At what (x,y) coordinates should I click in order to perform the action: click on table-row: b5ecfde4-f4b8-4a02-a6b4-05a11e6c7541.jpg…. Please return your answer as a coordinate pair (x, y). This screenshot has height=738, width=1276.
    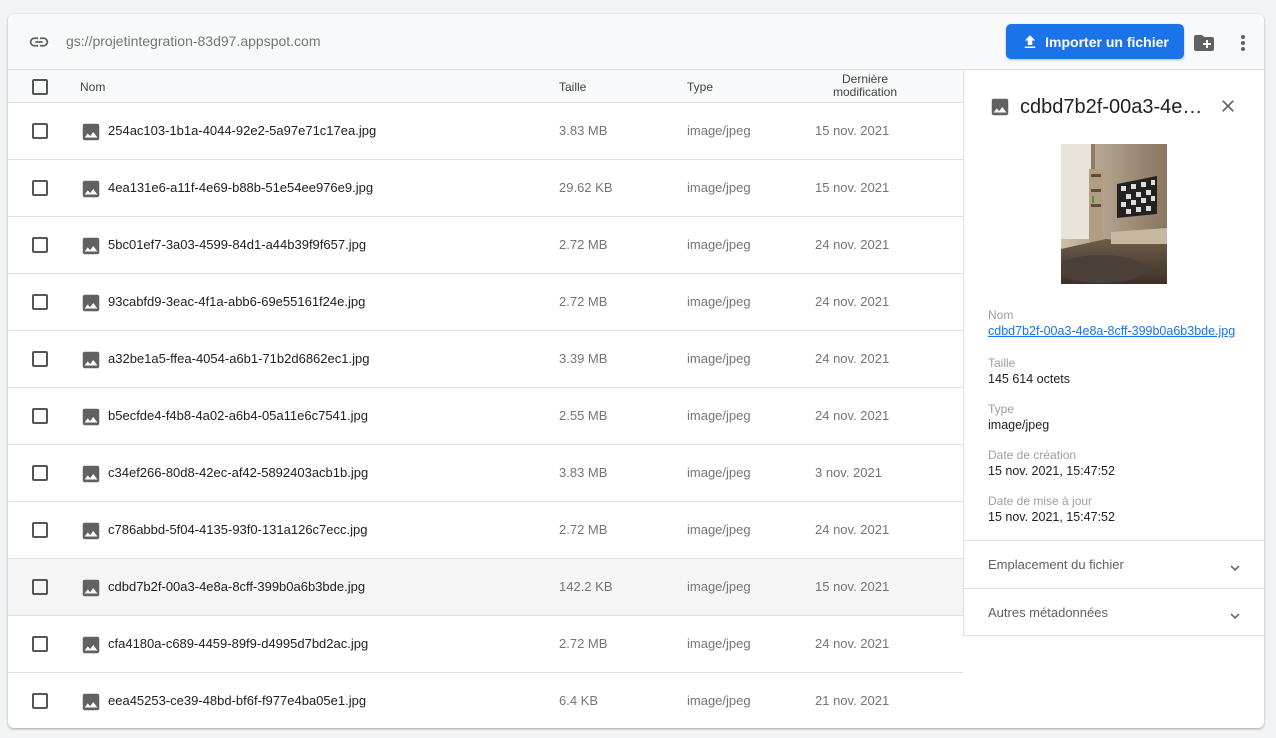
    Looking at the image, I should click on (485, 416).